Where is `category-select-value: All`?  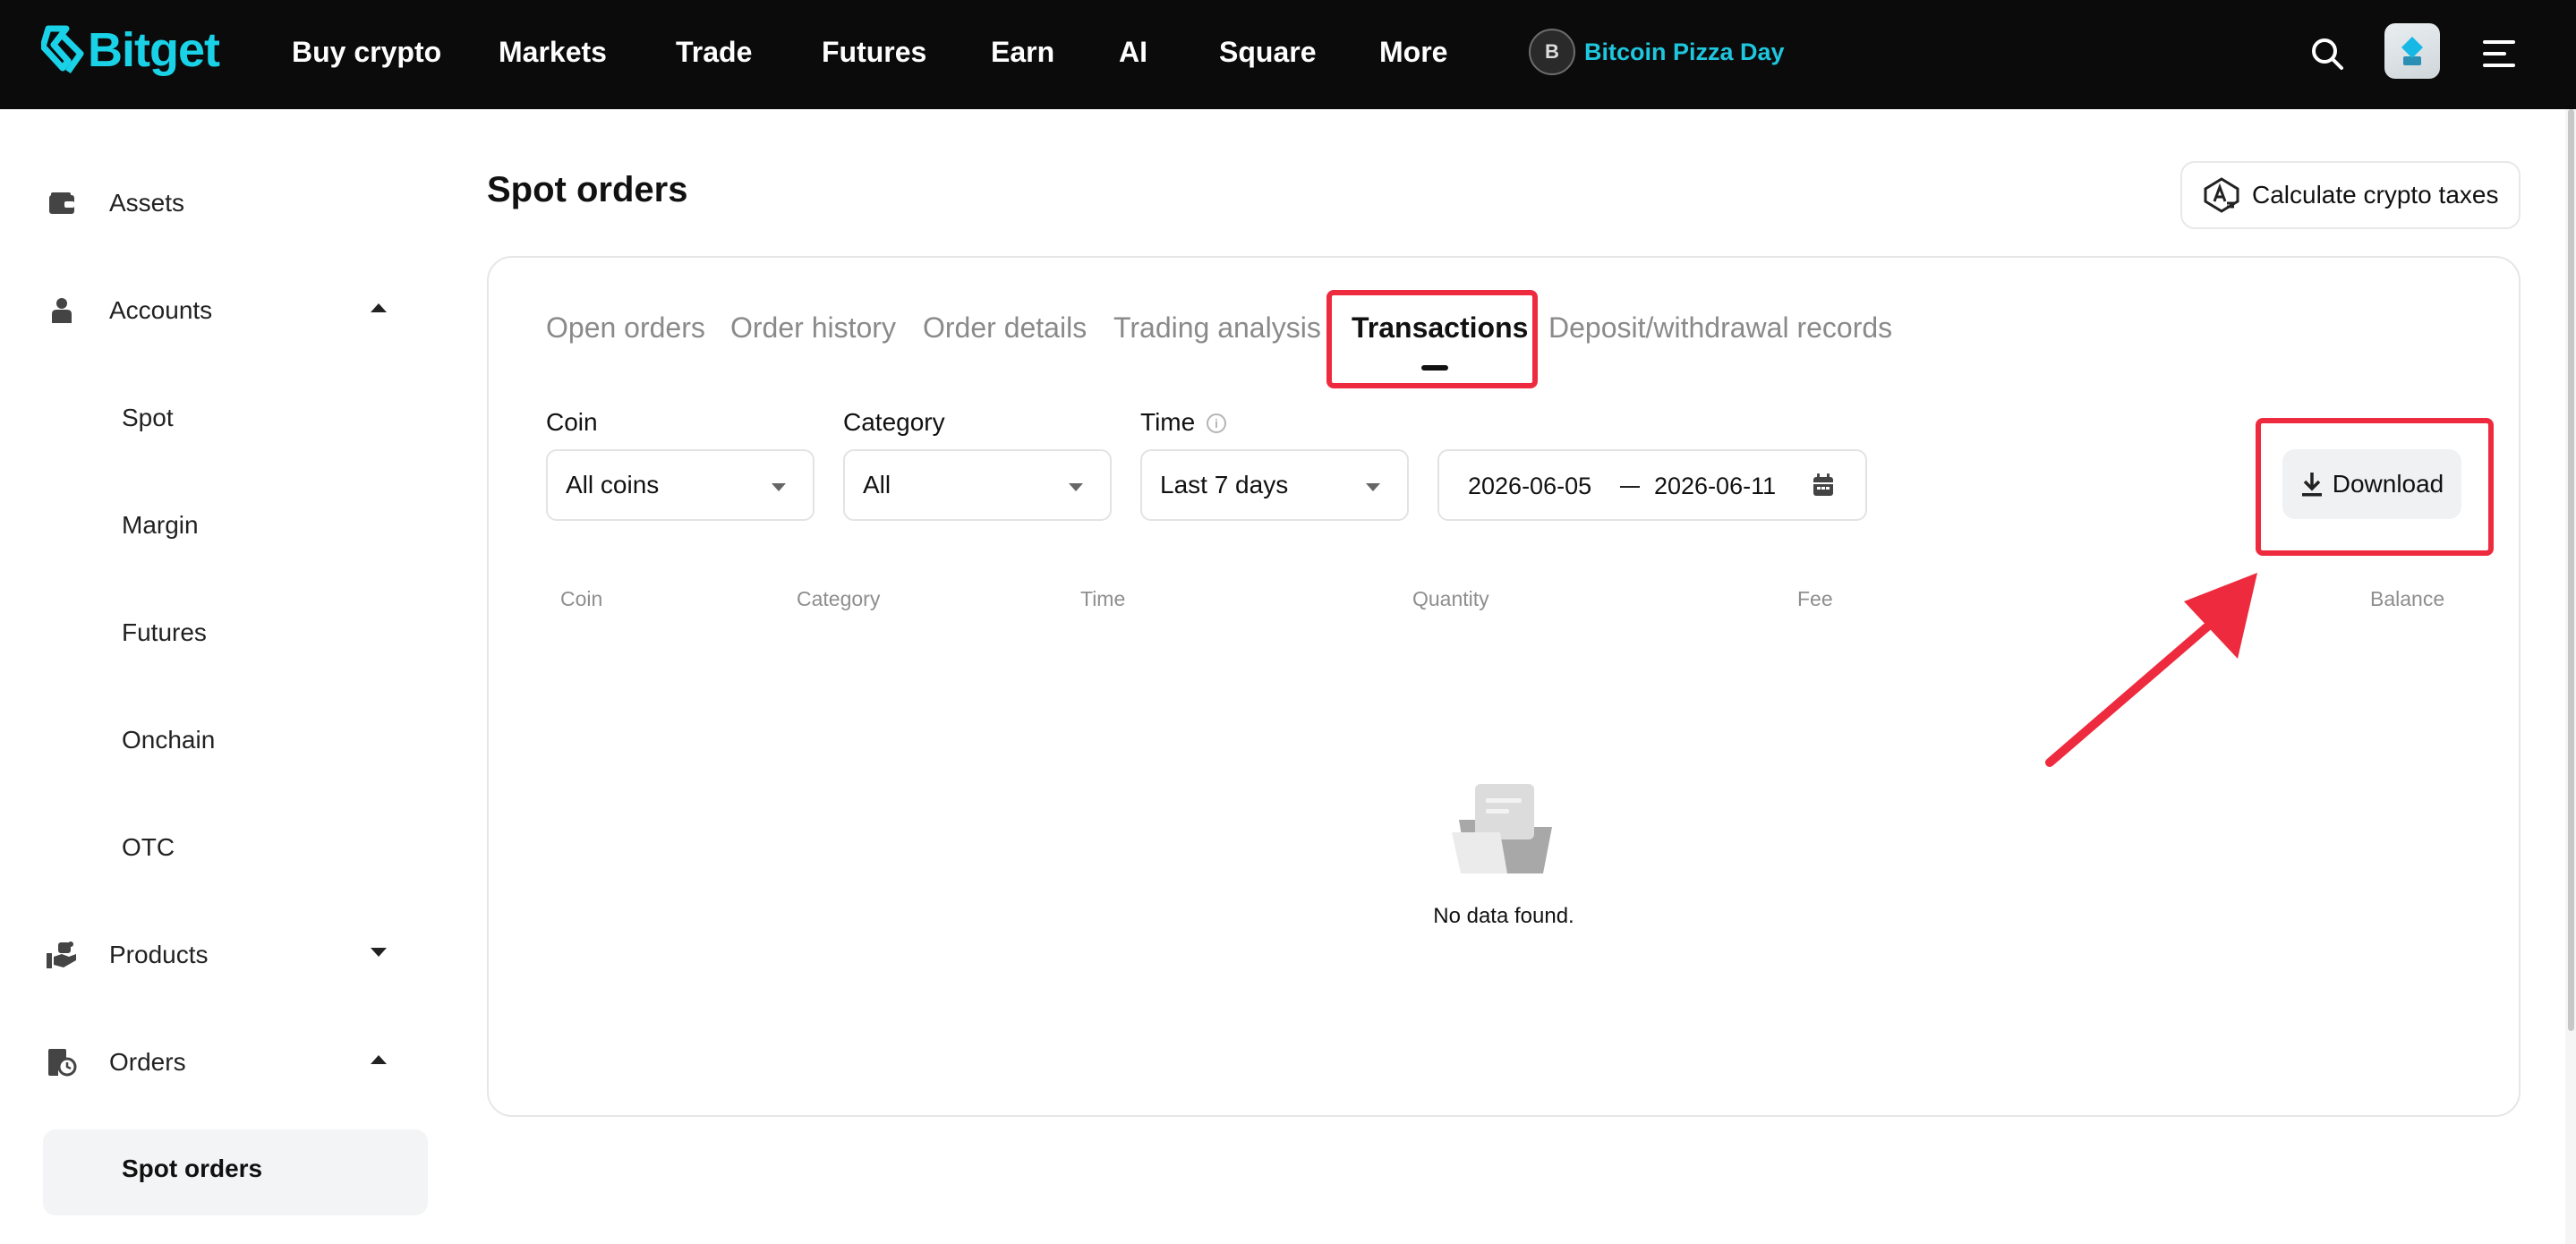
category-select-value: All is located at coordinates (877, 485).